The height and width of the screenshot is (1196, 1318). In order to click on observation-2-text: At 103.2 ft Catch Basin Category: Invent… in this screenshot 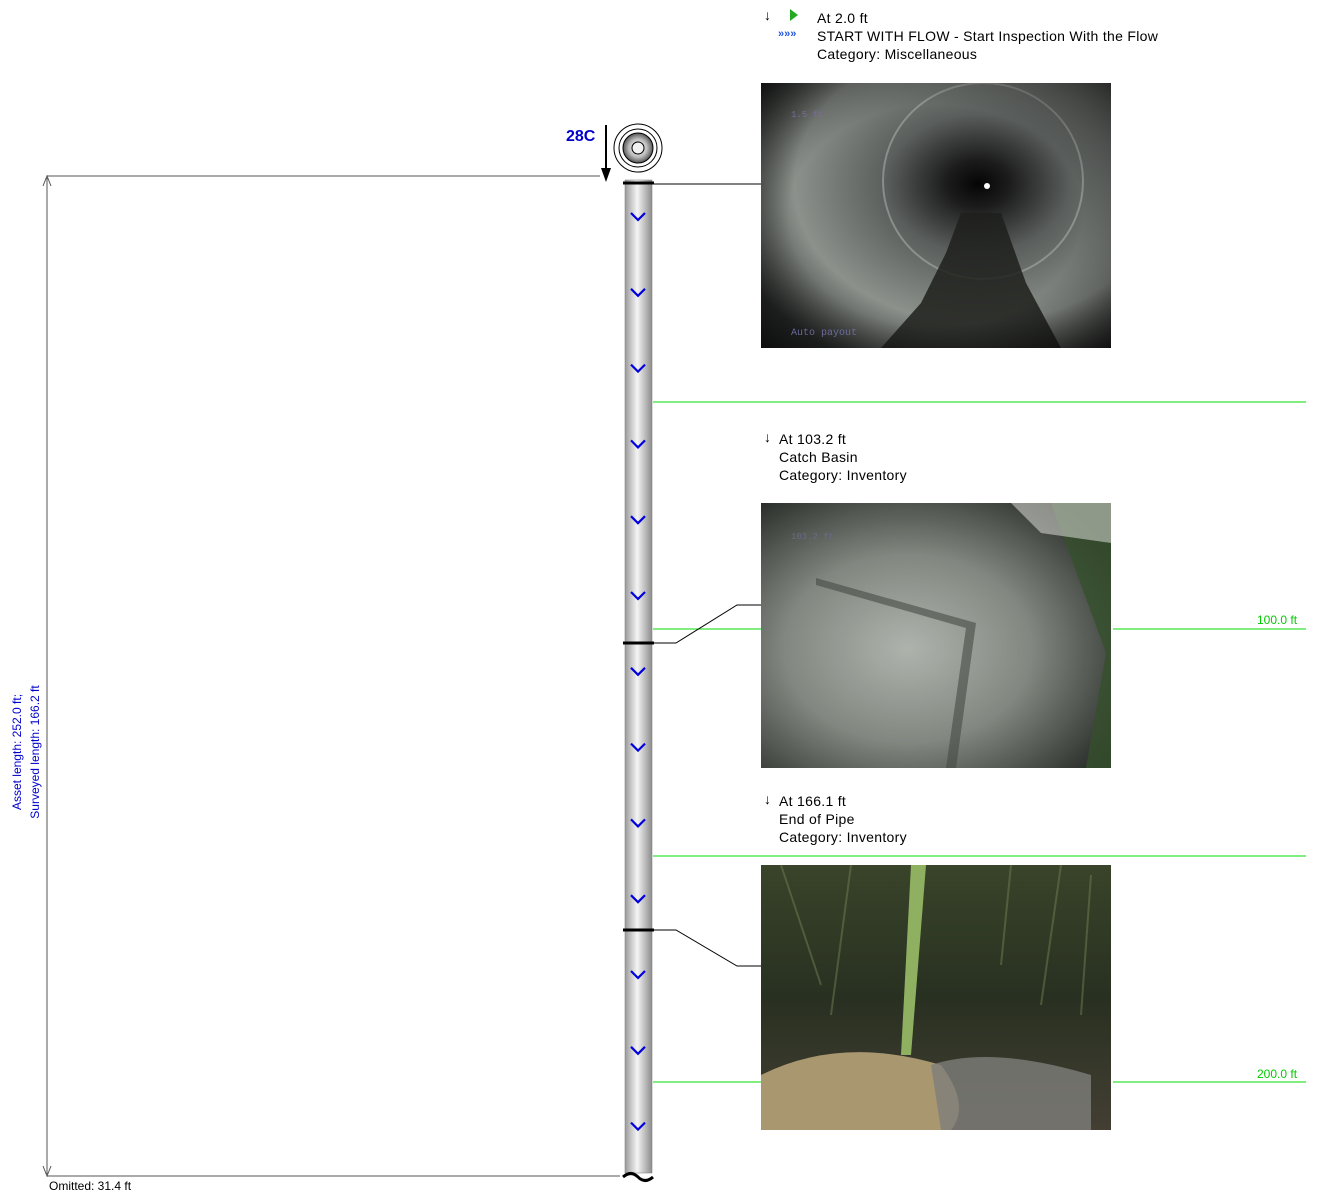, I will do `click(843, 457)`.